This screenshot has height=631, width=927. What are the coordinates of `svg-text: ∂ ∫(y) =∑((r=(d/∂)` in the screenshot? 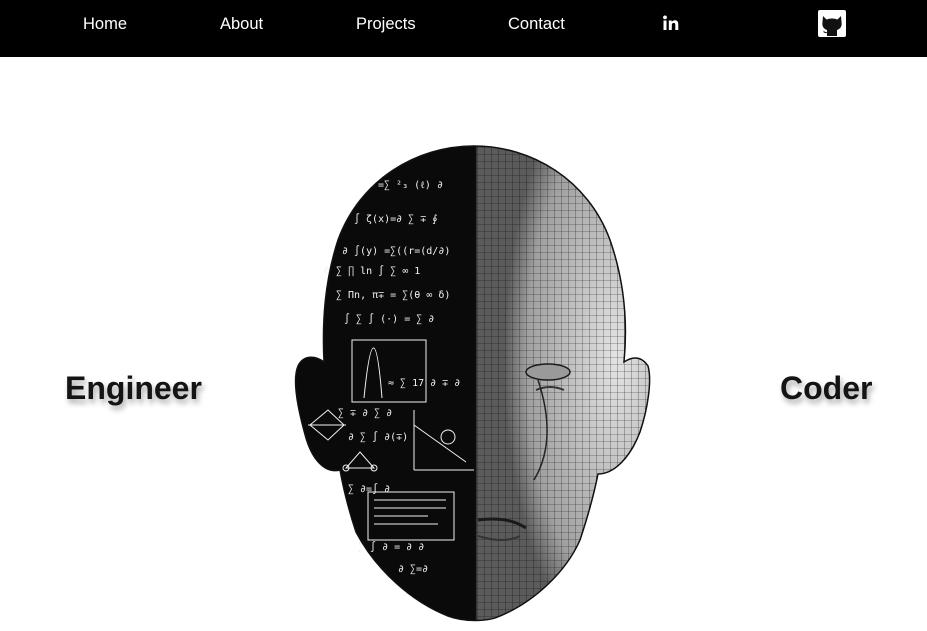 It's located at (396, 251).